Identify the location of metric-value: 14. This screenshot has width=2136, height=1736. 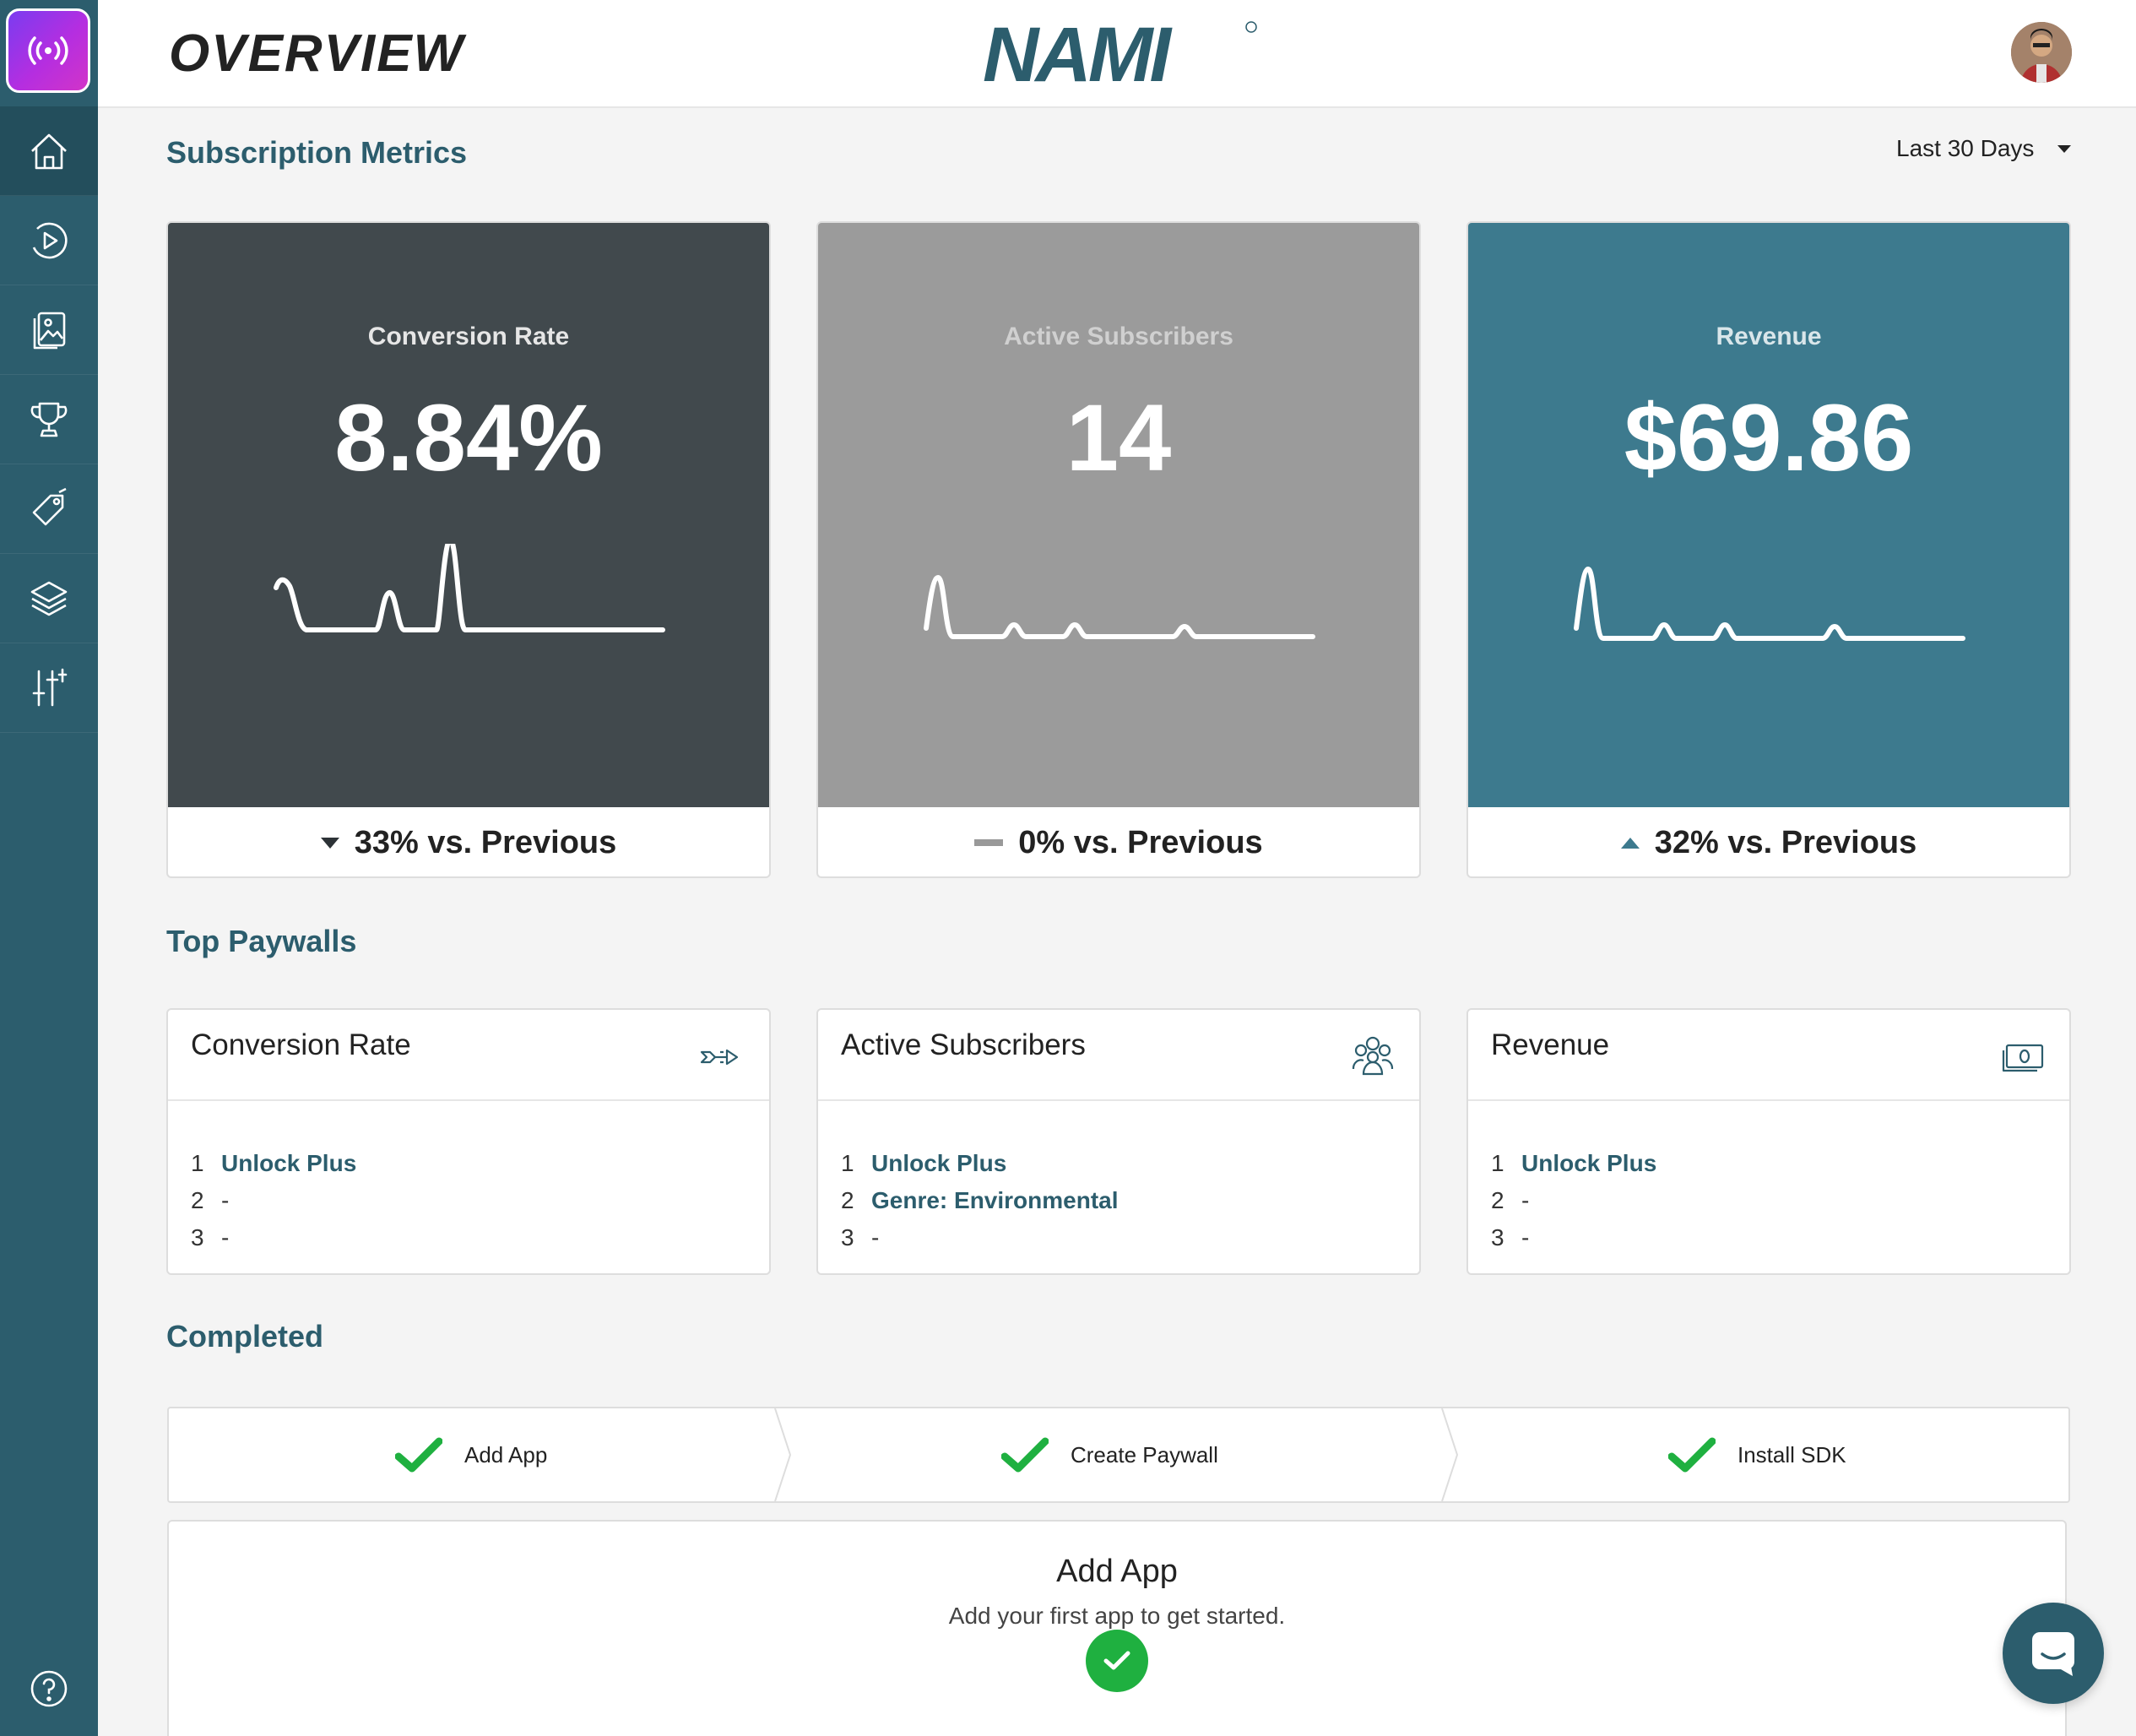
(1118, 438).